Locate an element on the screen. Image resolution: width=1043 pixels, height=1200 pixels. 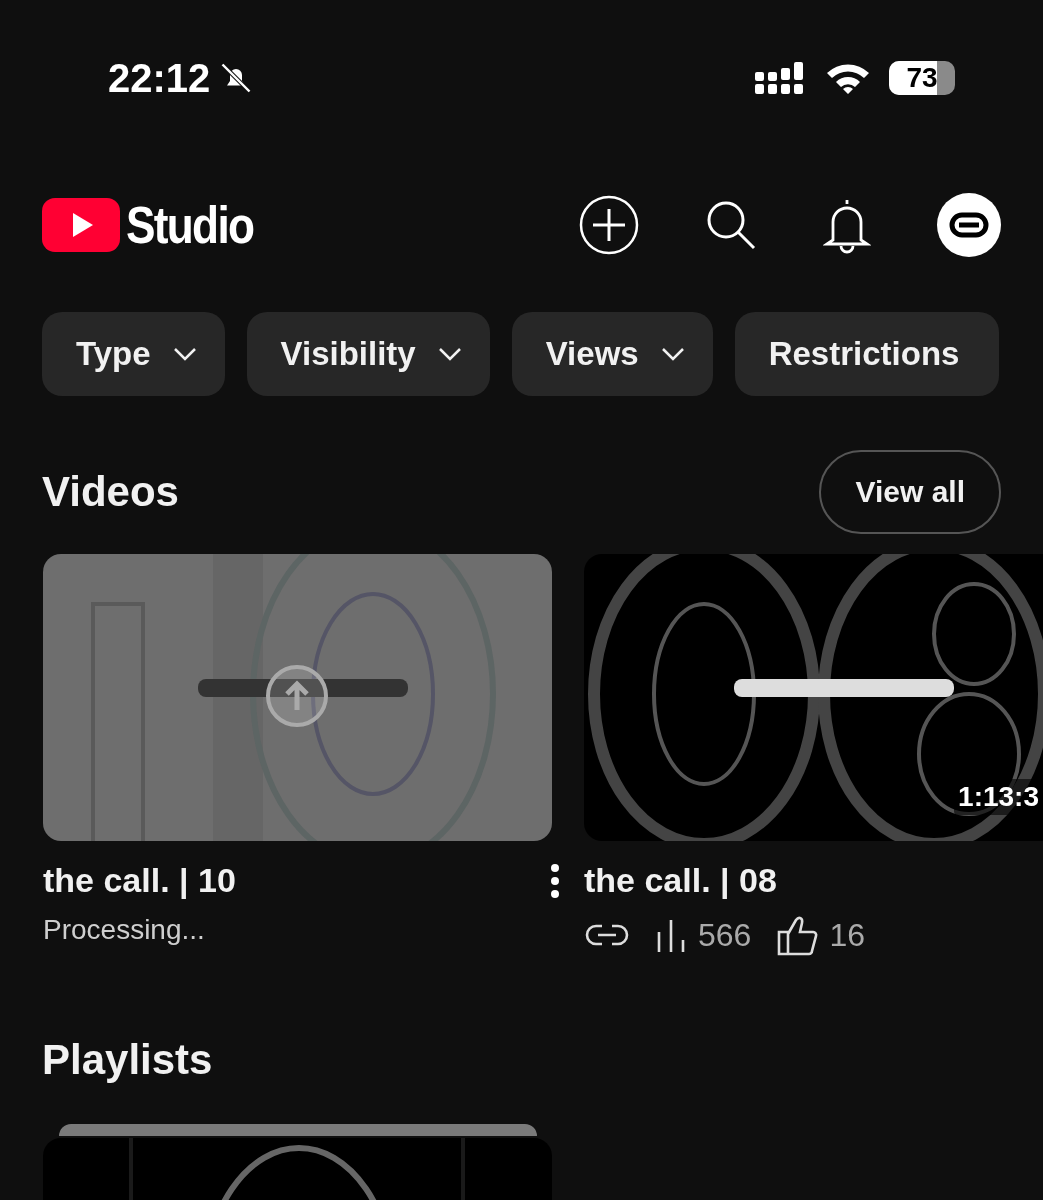
section-title: Playlists is located at coordinates (127, 1060).